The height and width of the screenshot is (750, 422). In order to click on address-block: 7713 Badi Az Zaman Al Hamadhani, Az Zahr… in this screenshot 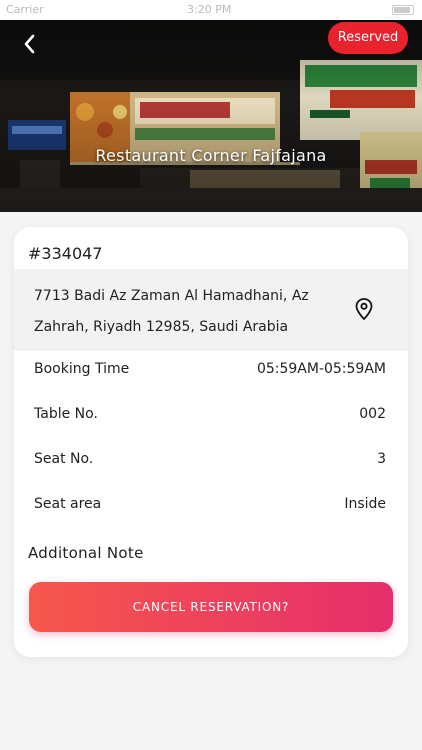, I will do `click(211, 309)`.